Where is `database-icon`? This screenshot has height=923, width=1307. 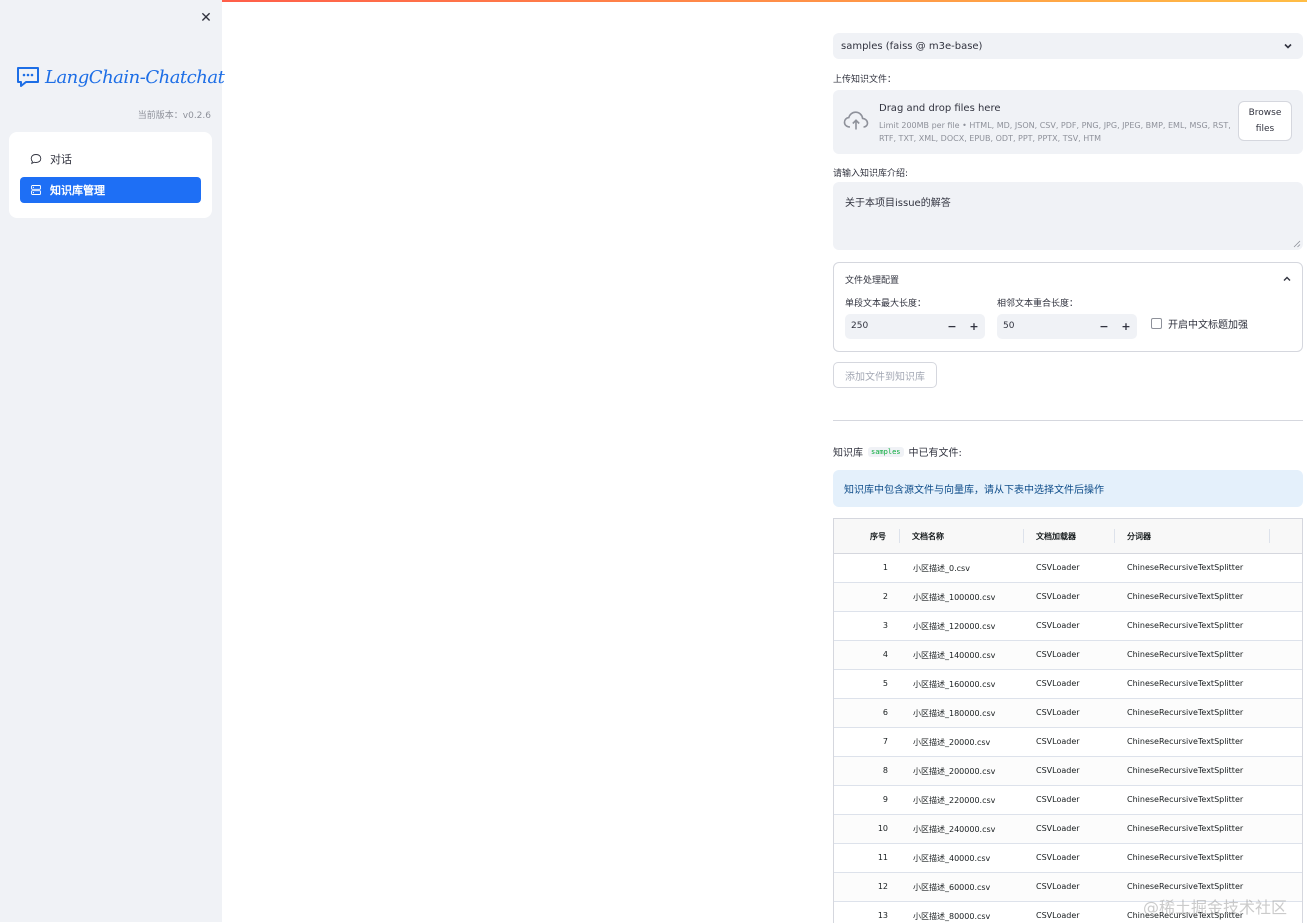
database-icon is located at coordinates (36, 190).